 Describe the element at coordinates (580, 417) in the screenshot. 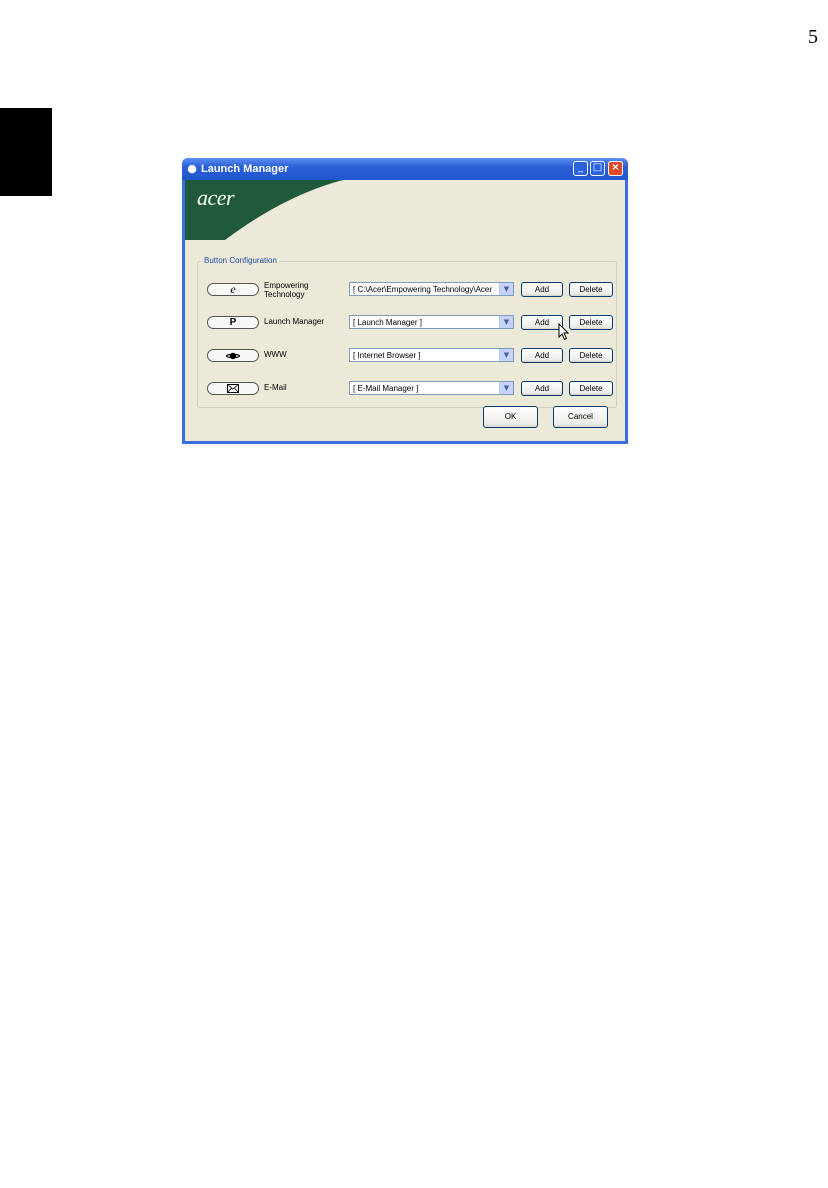

I see `cancel-button: Cancel` at that location.